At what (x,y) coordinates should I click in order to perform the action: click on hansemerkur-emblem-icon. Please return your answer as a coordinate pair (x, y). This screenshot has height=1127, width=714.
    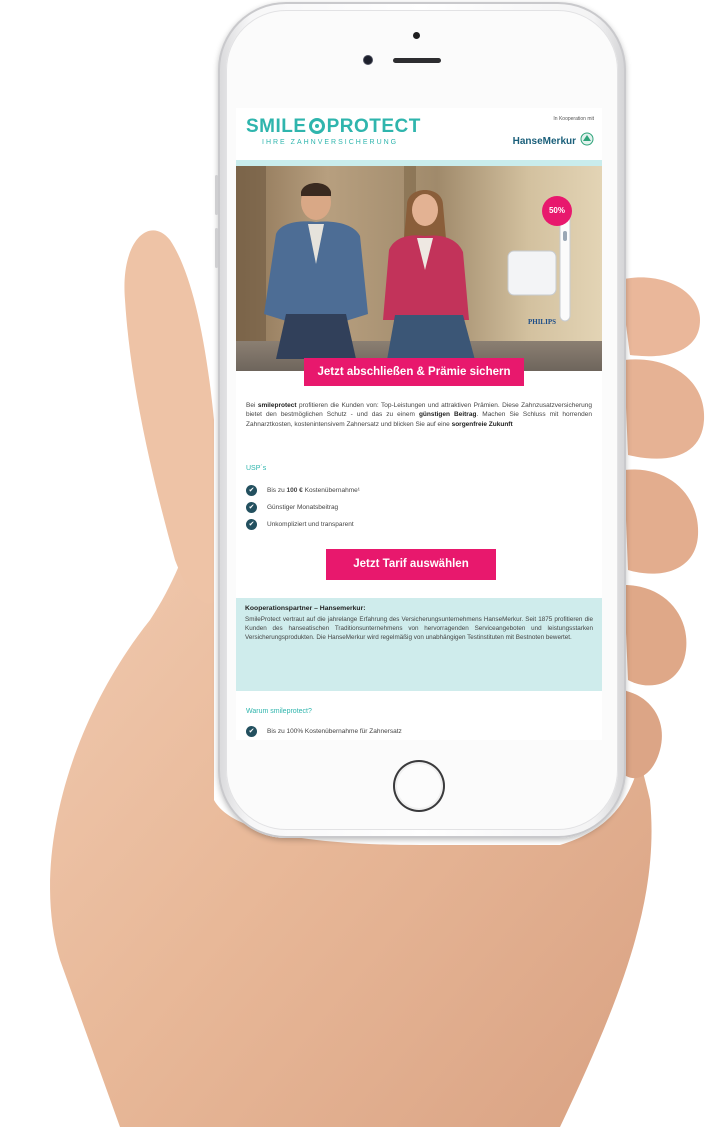
    Looking at the image, I should click on (587, 139).